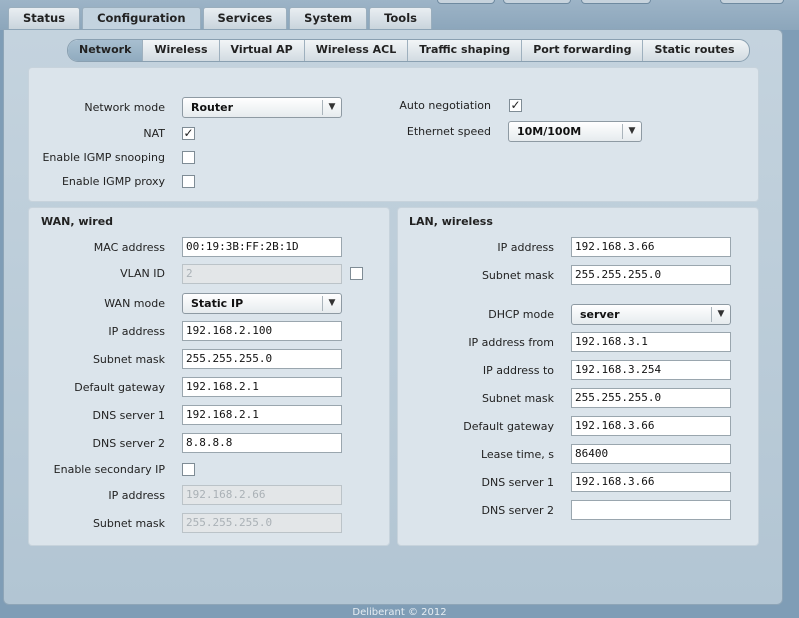 The height and width of the screenshot is (618, 799). What do you see at coordinates (651, 510) in the screenshot?
I see `lan-dns2-input` at bounding box center [651, 510].